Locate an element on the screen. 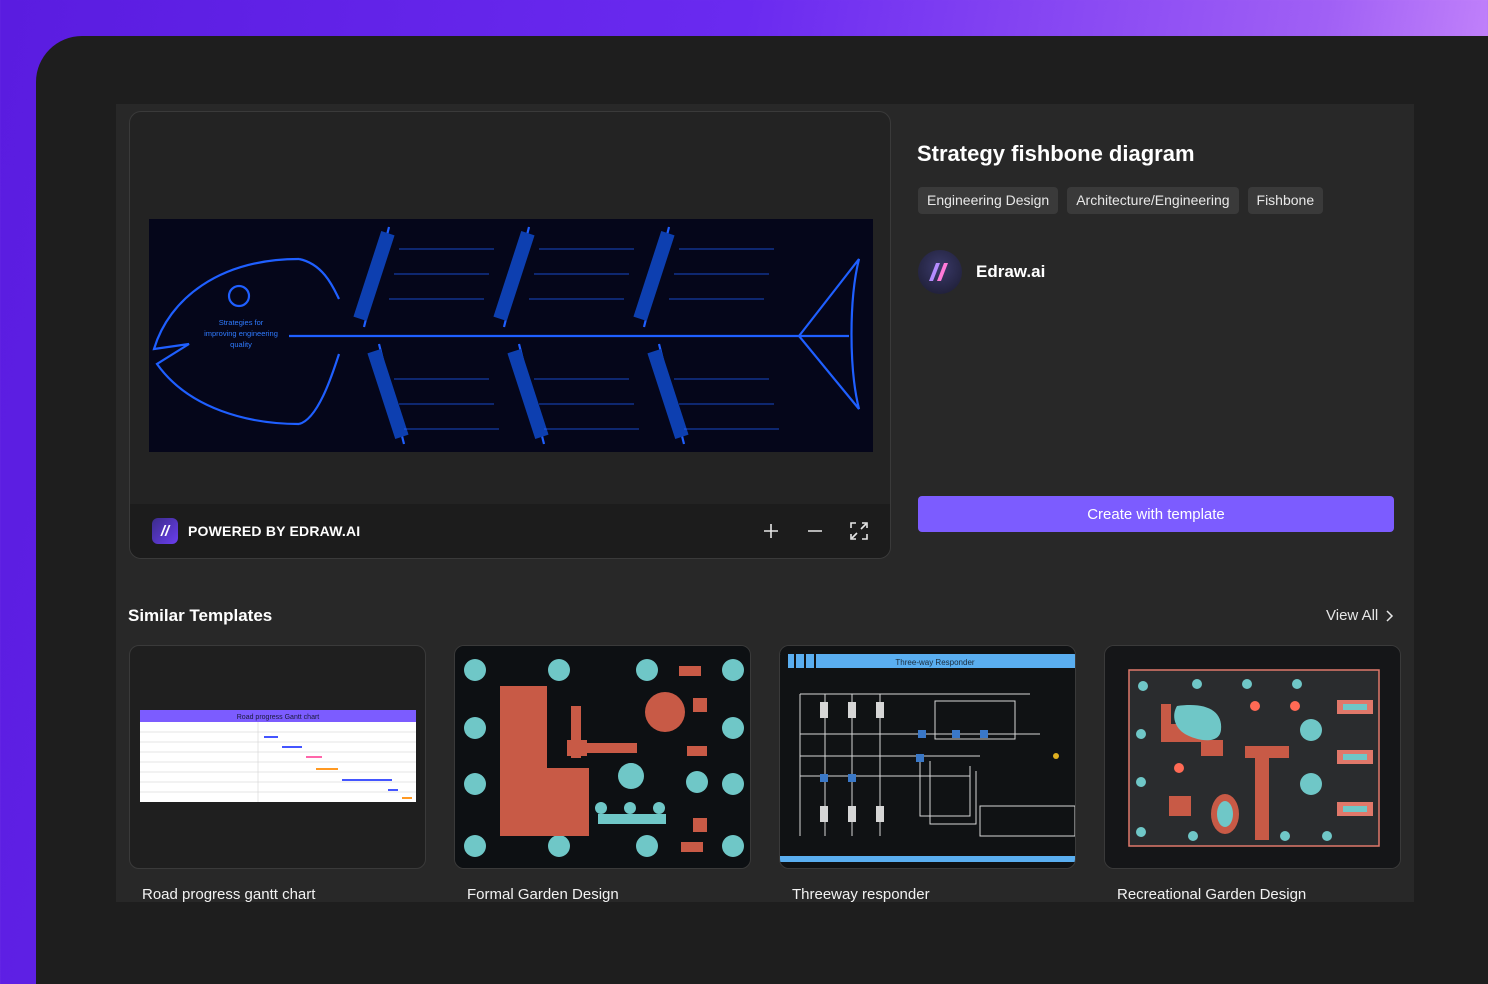 The width and height of the screenshot is (1488, 984). card-label: Formal Garden Design is located at coordinates (543, 894).